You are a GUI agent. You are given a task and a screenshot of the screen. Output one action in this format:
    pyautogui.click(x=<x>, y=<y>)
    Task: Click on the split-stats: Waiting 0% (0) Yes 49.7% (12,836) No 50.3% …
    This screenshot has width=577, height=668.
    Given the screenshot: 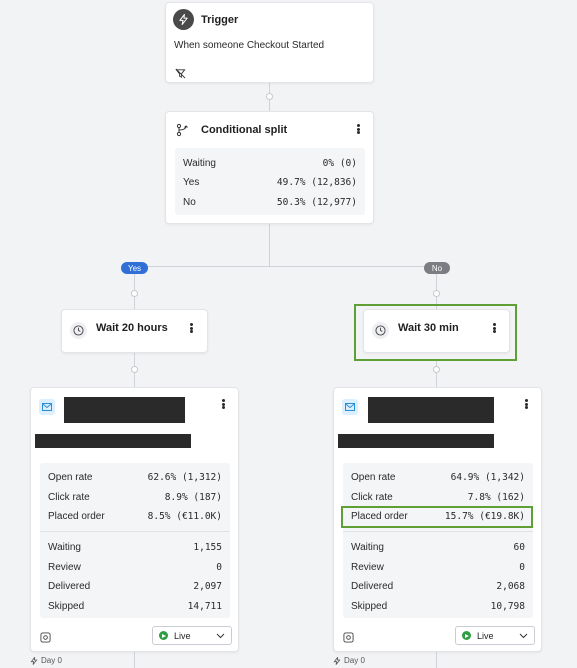 What is the action you would take?
    pyautogui.click(x=270, y=181)
    